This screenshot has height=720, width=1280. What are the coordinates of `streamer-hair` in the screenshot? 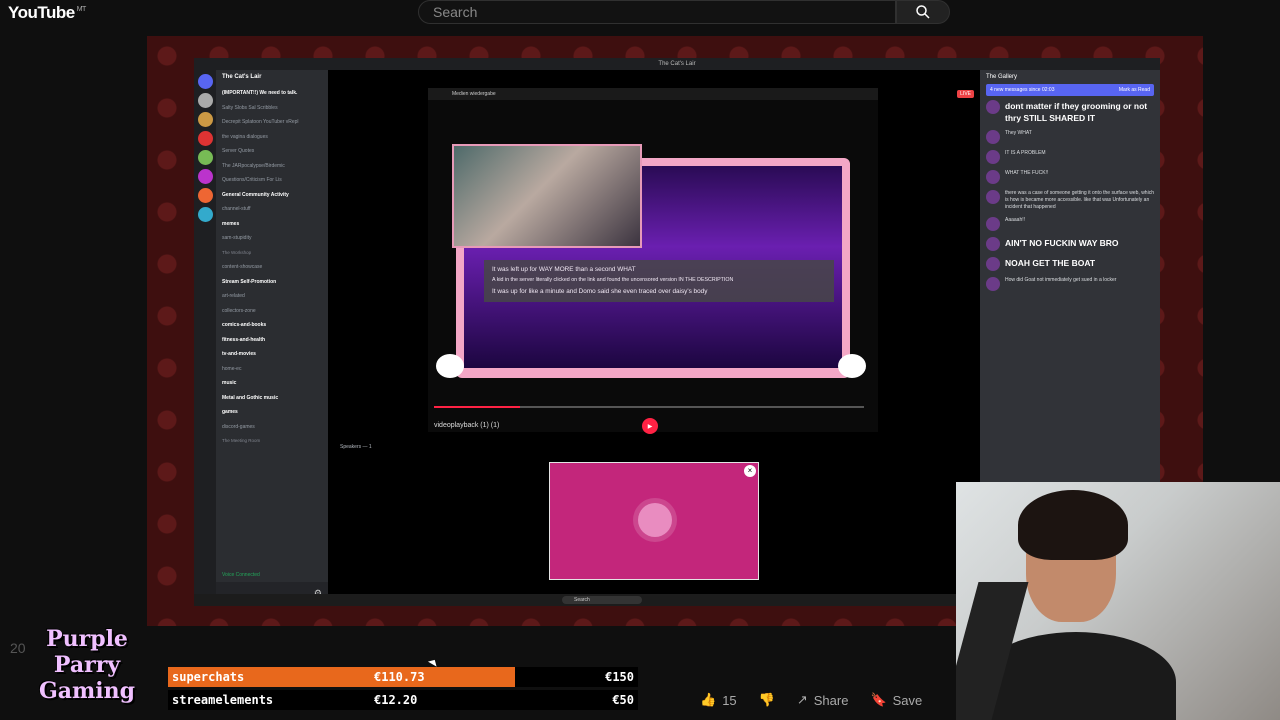 It's located at (1073, 525).